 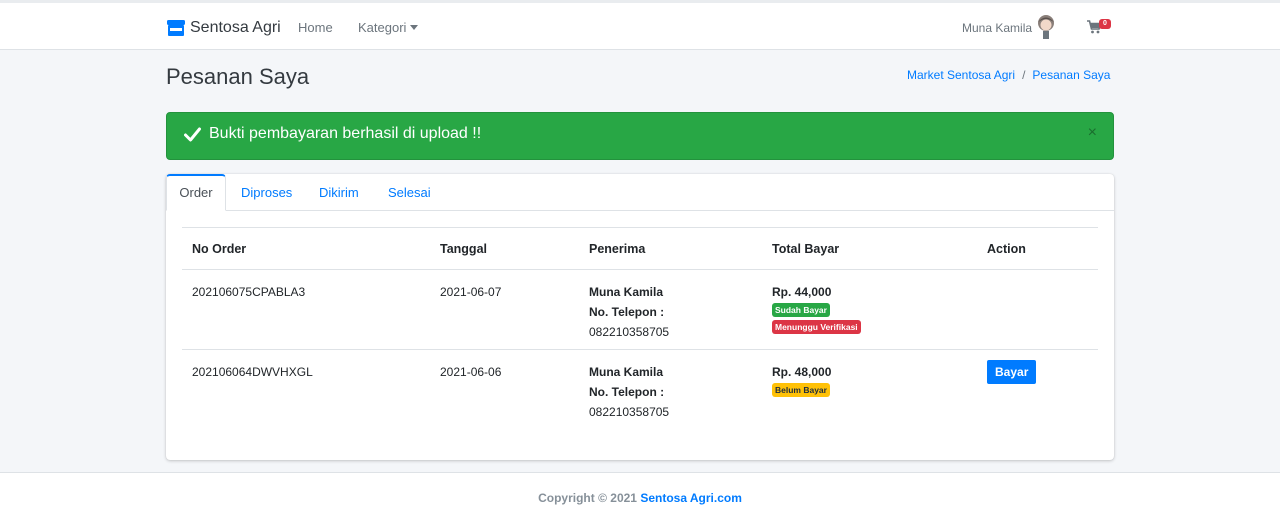 What do you see at coordinates (640, 136) in the screenshot?
I see `success-alert: Bukti pembayaran berhasil di upload !! ×` at bounding box center [640, 136].